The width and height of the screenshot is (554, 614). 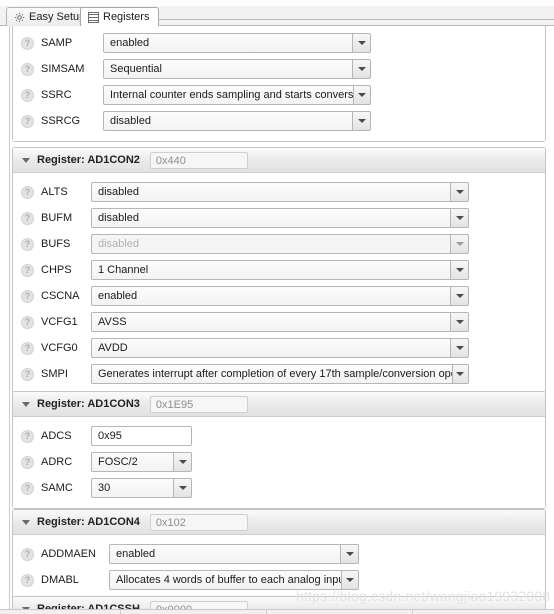 I want to click on field-label-bufm: BUFM, so click(x=57, y=218).